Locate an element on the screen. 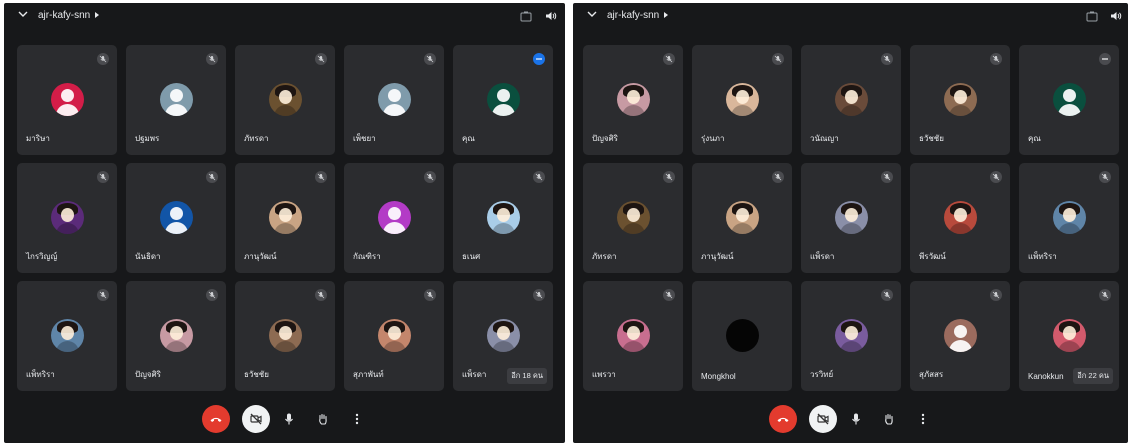  participant-tile: สุภาพันท์ is located at coordinates (394, 336).